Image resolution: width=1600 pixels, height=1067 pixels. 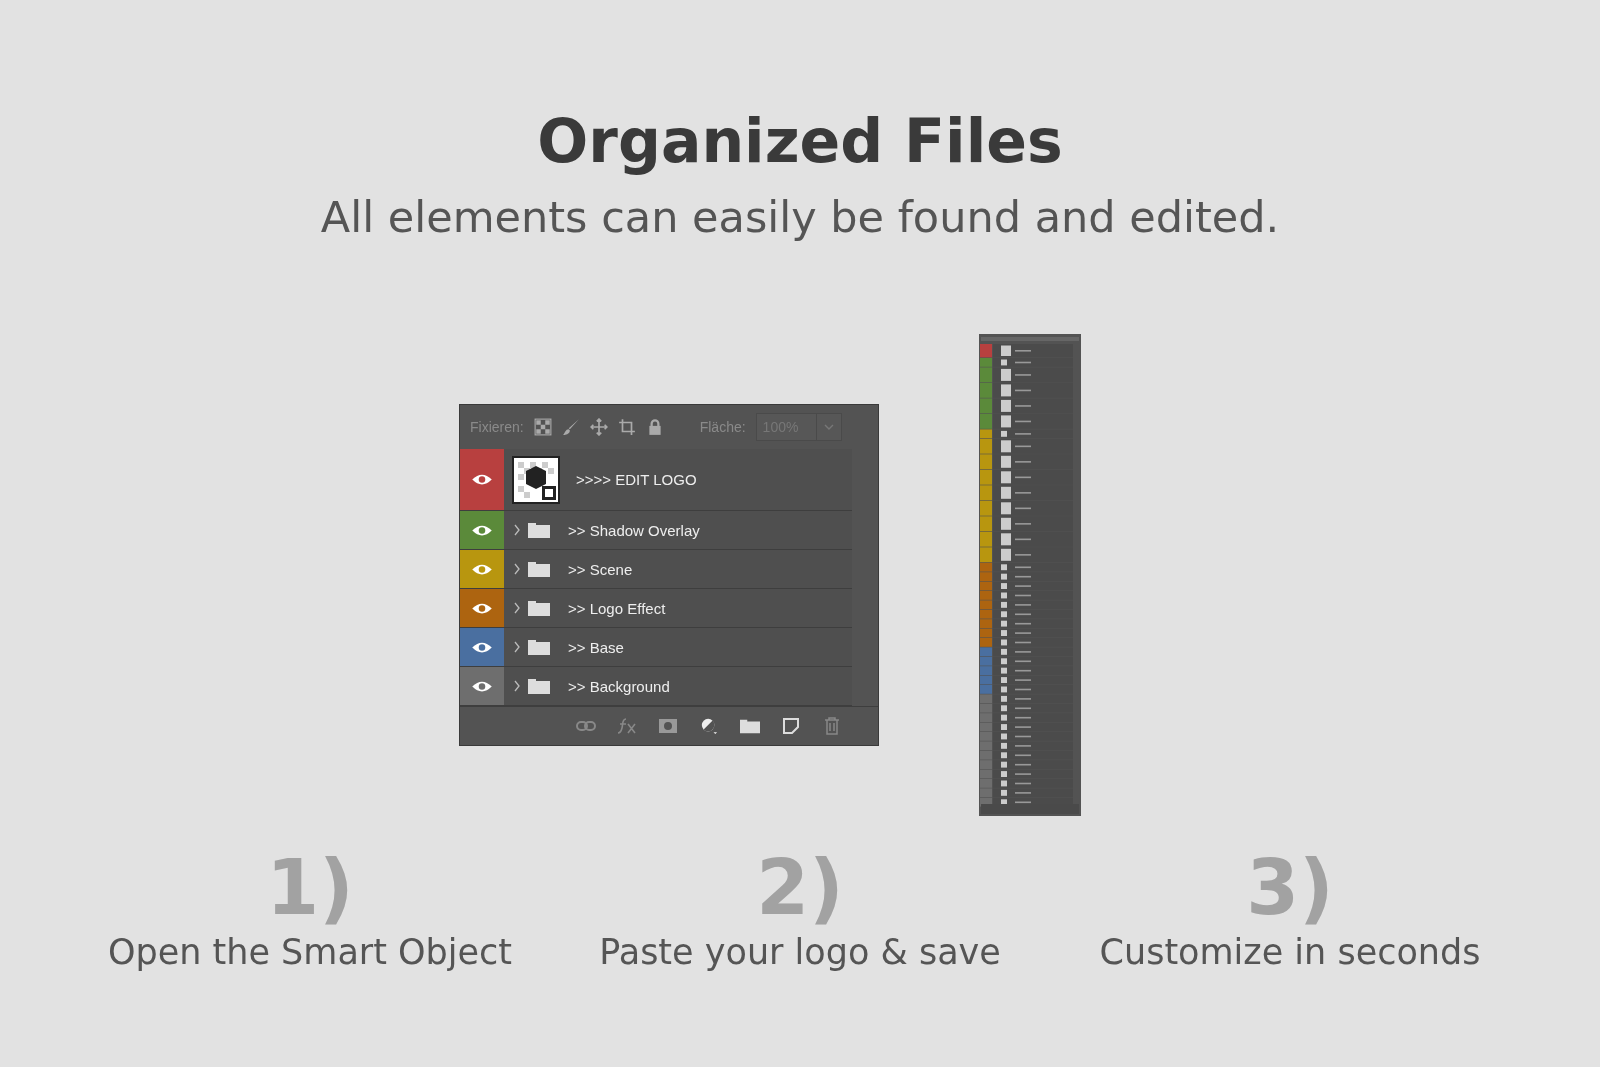 I want to click on fx-icon, so click(x=627, y=726).